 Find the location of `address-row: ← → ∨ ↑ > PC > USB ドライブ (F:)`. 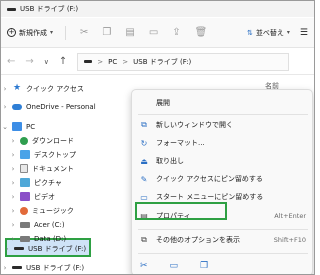

address-row: ← → ∨ ↑ > PC > USB ドライブ (F:) is located at coordinates (157, 62).